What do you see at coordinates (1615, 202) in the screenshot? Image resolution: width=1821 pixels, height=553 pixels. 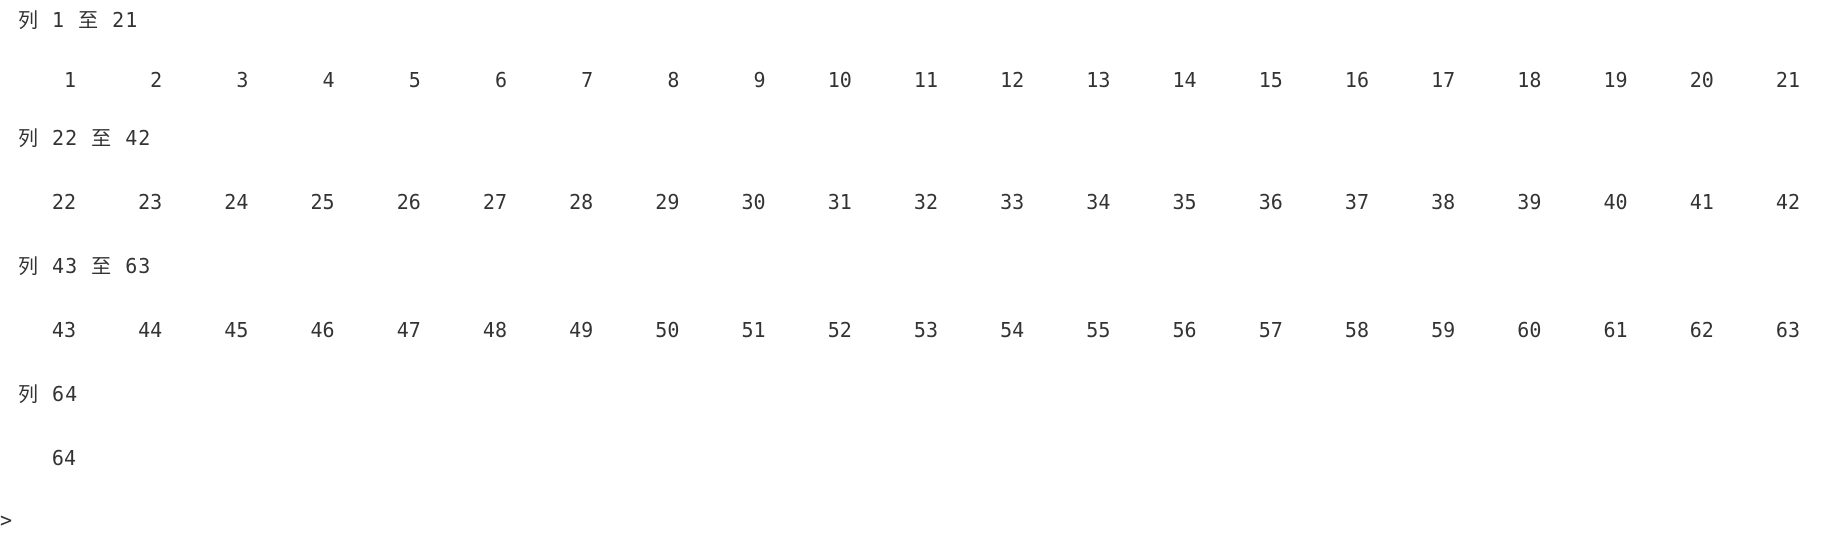 I see `column-value: 40` at bounding box center [1615, 202].